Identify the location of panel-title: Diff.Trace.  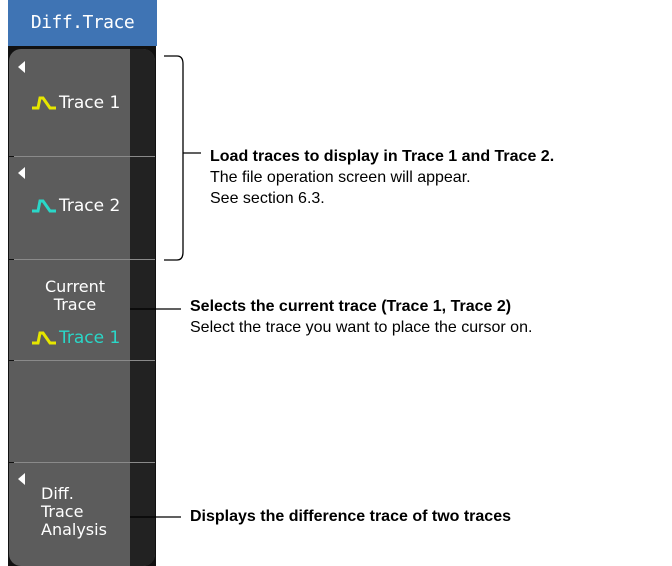
(82, 23).